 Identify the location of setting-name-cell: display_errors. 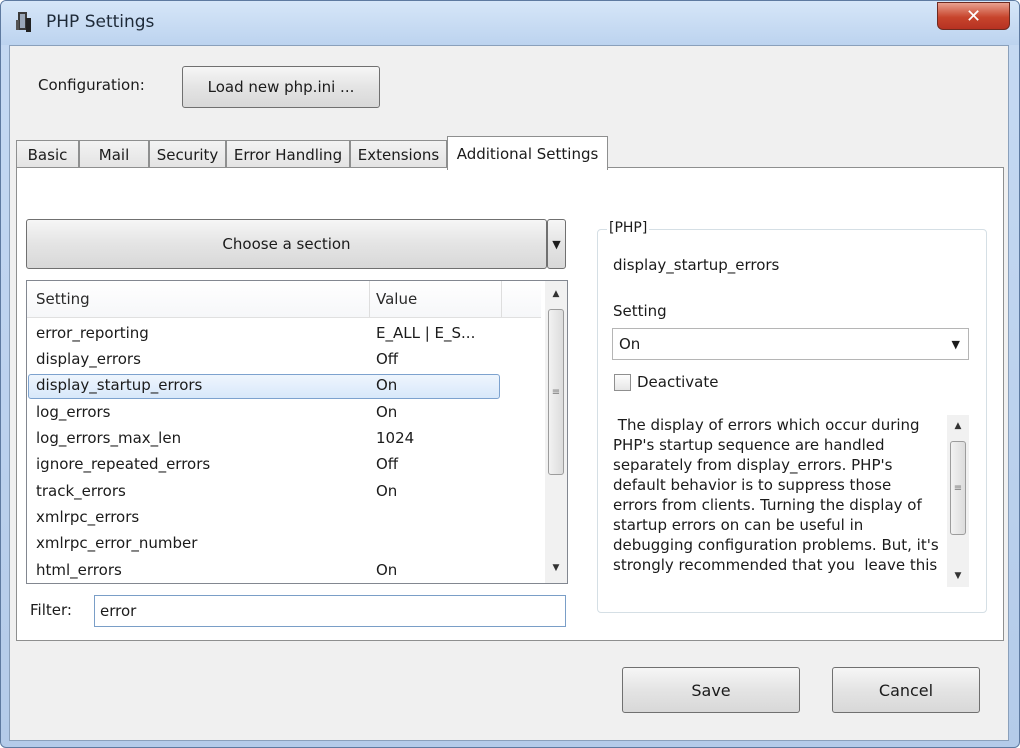
(88, 359).